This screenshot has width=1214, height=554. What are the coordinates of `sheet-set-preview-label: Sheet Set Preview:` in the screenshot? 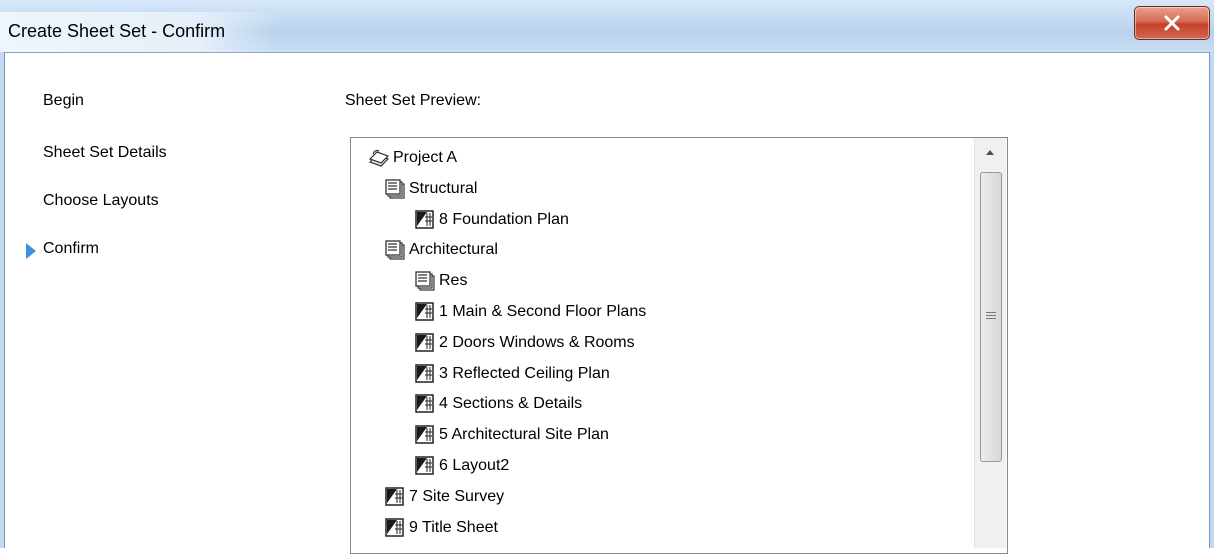 It's located at (413, 100).